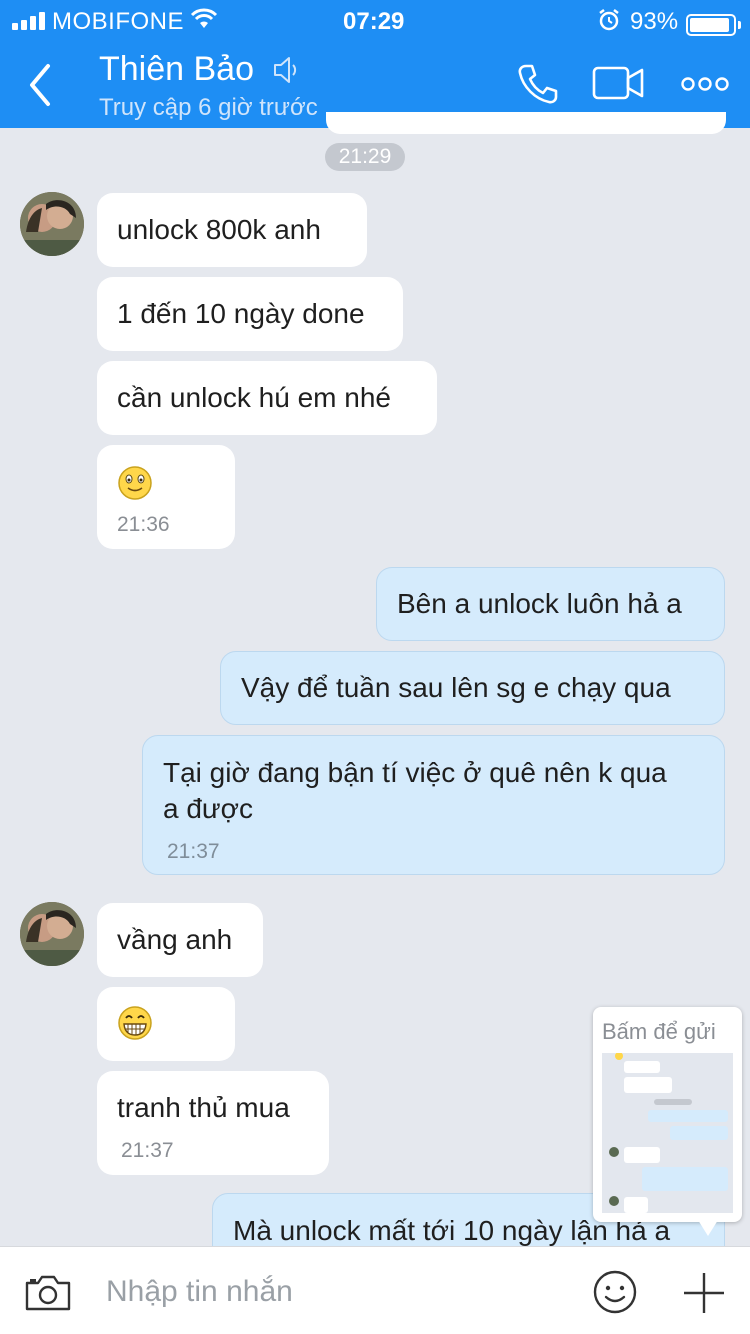  I want to click on message-bubble: tranh thủ mua 21:37, so click(213, 1123).